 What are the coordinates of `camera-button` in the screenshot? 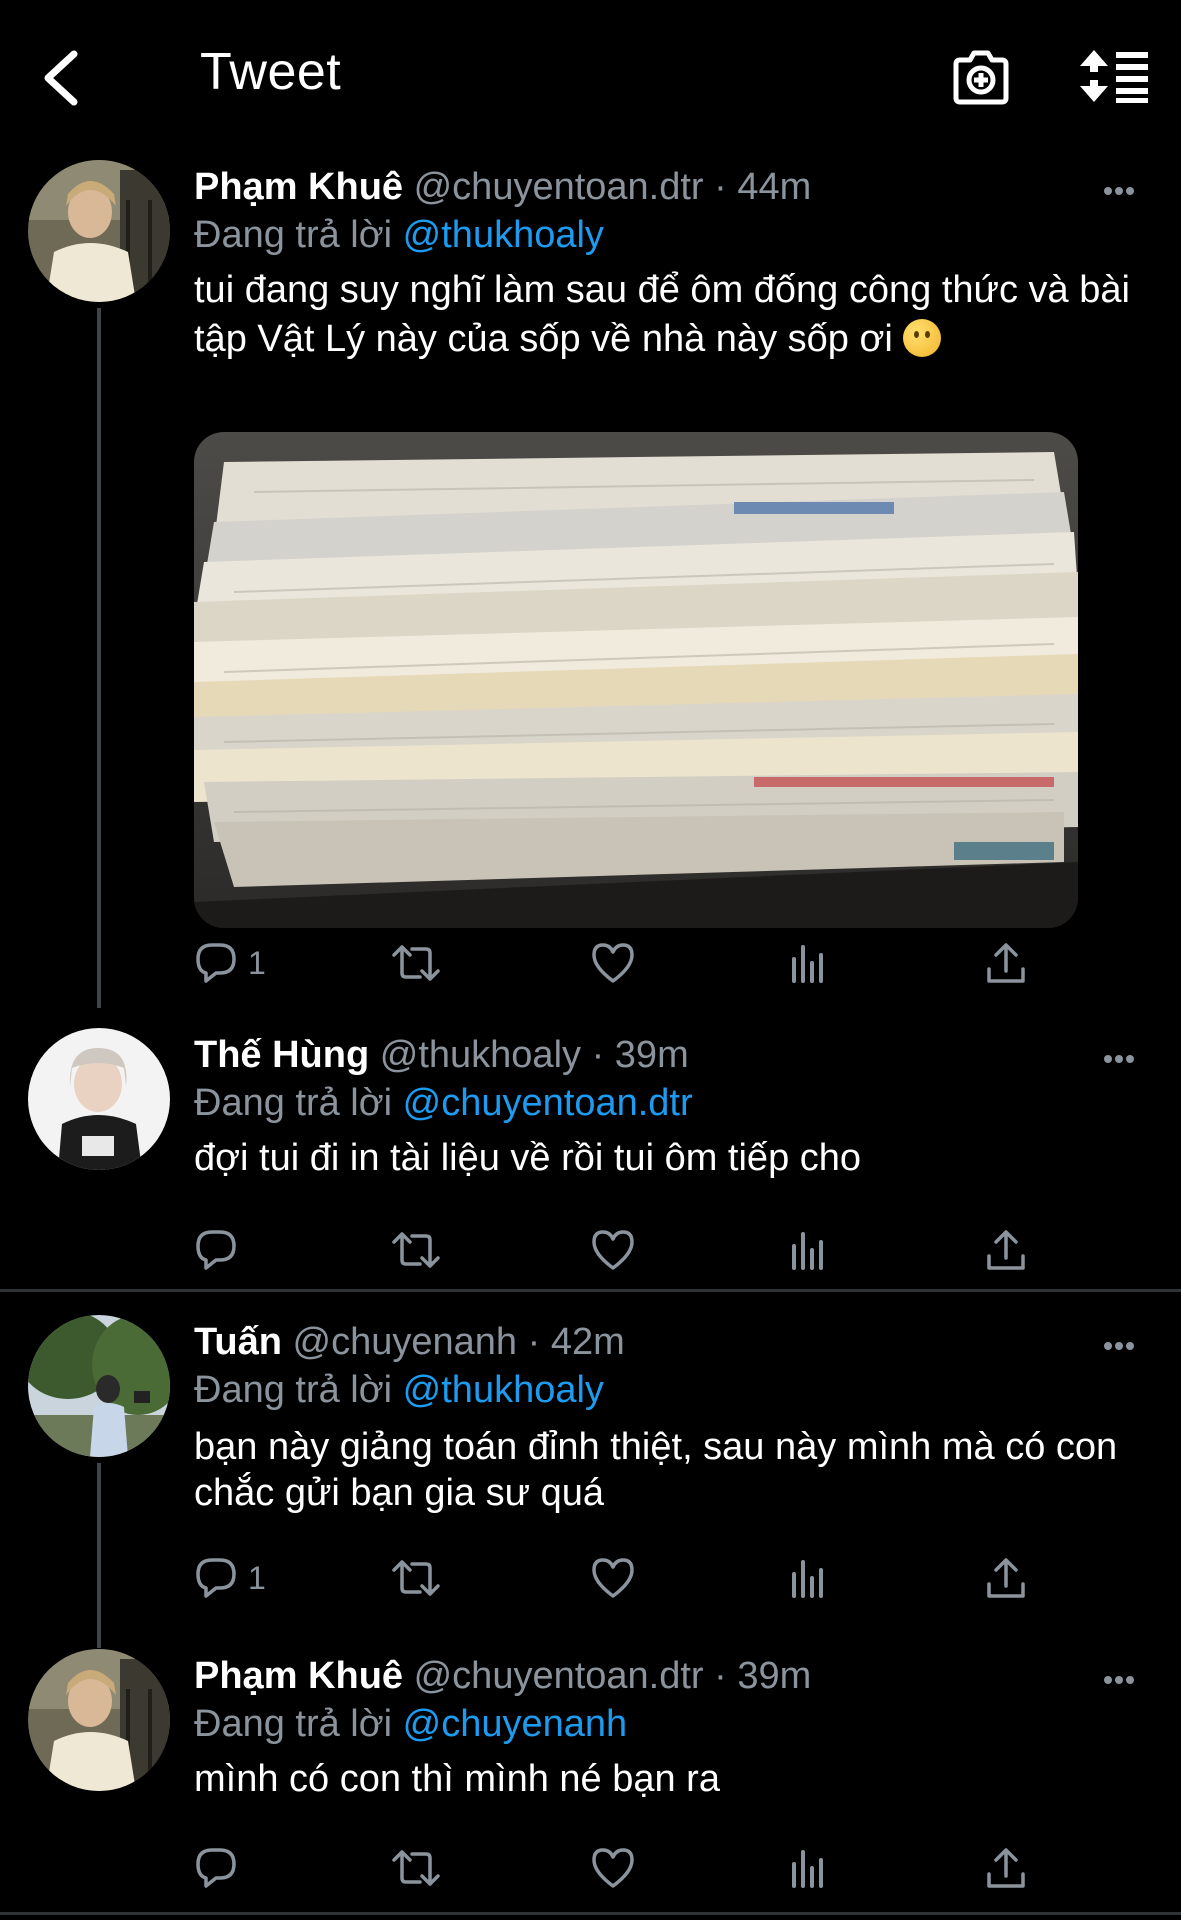 It's located at (981, 77).